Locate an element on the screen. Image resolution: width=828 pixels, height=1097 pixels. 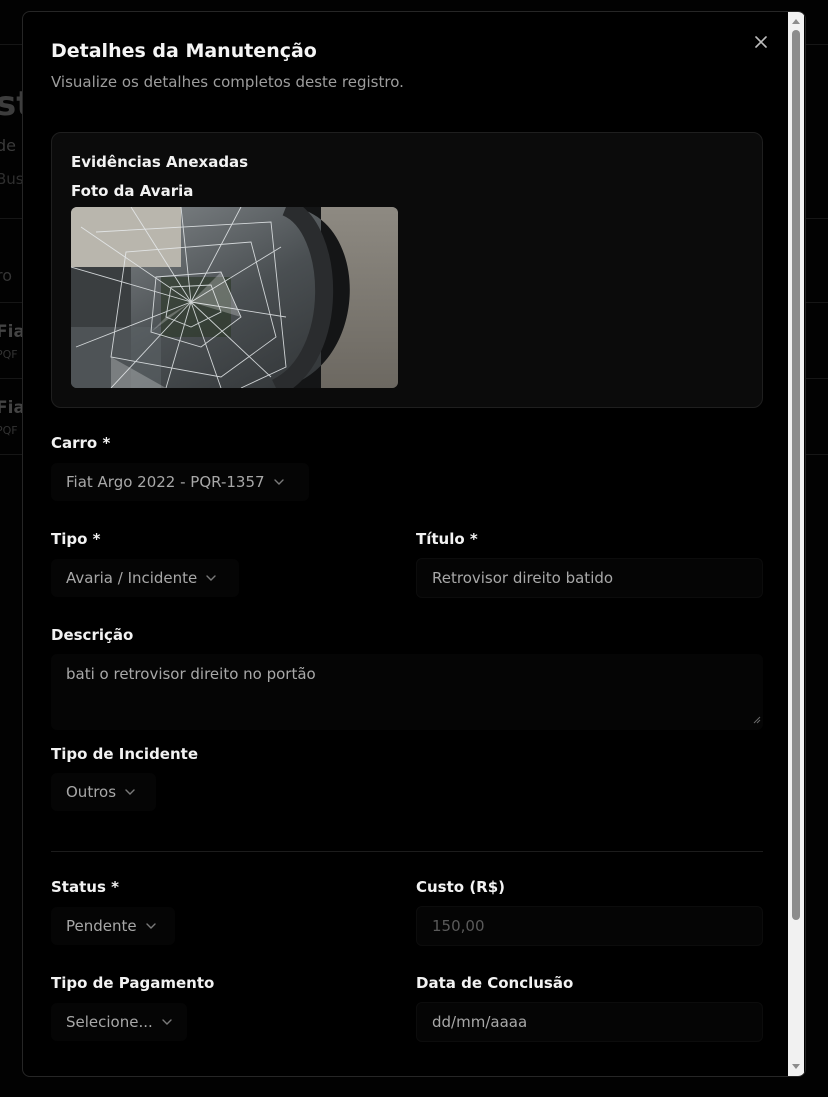
evidence-title: Evidências Anexadas is located at coordinates (160, 162).